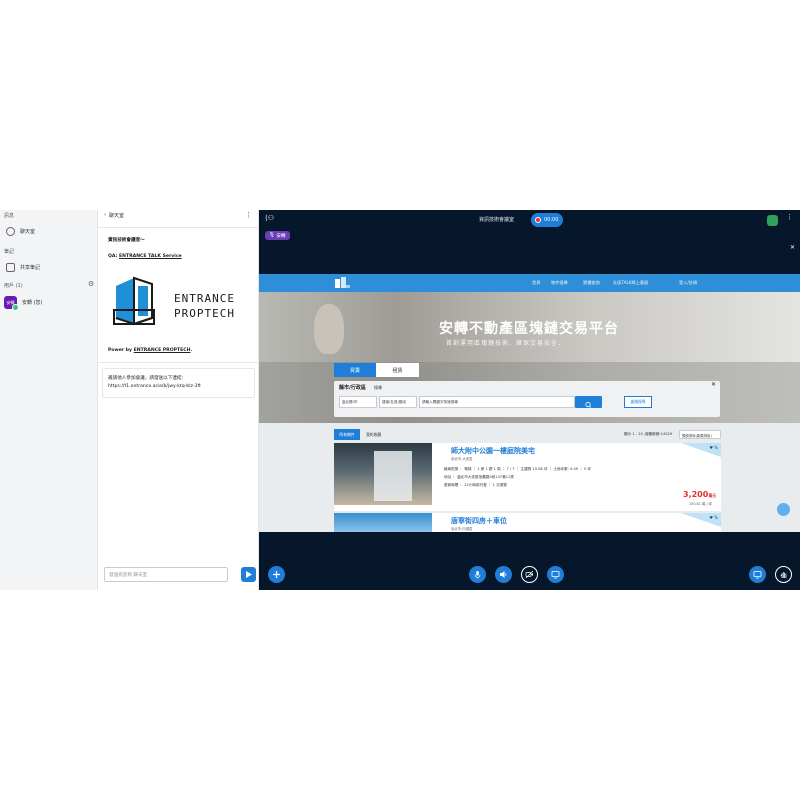 This screenshot has height=800, width=800. Describe the element at coordinates (248, 215) in the screenshot. I see `more-options-icon: ⋮` at that location.